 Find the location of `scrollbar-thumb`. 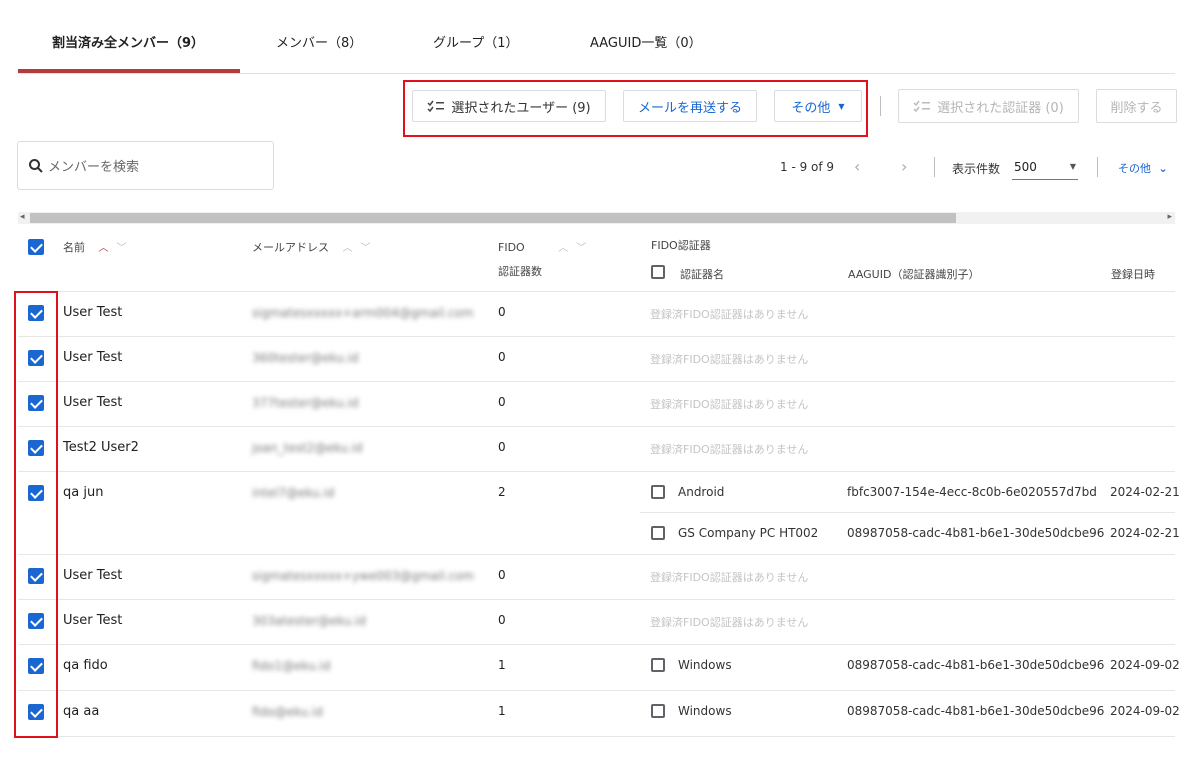

scrollbar-thumb is located at coordinates (493, 218).